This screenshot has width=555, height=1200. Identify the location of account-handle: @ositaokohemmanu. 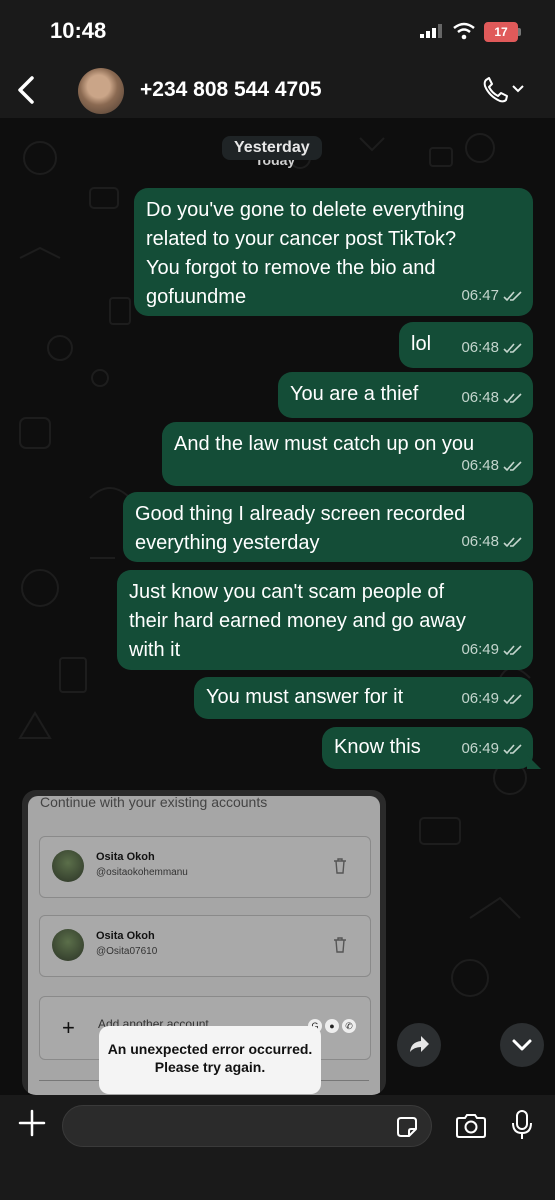
(142, 872).